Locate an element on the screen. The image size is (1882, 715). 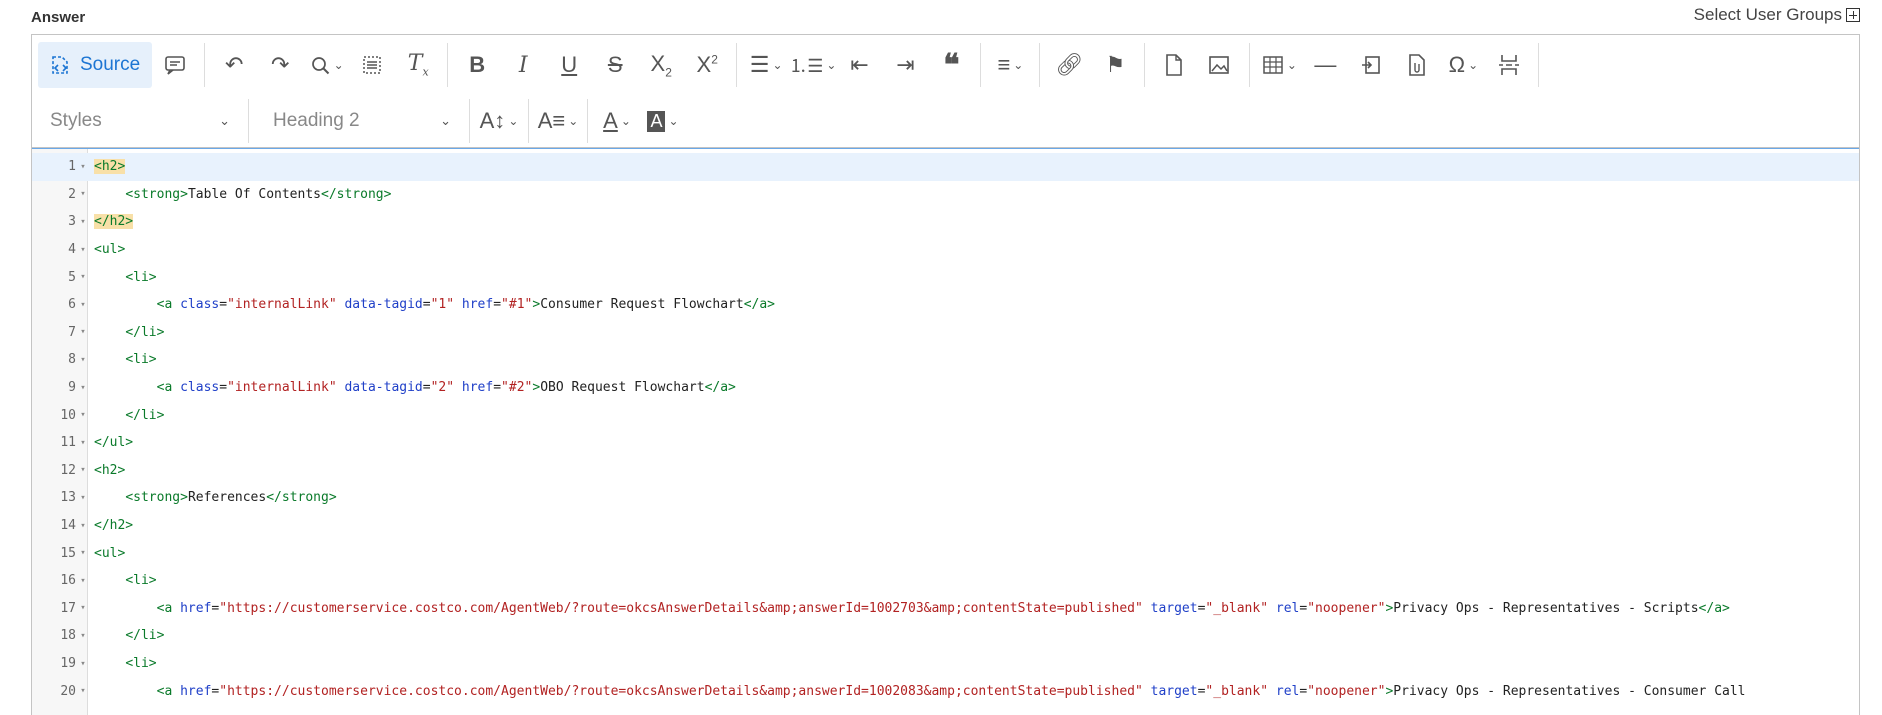
page-break-button is located at coordinates (1509, 65).